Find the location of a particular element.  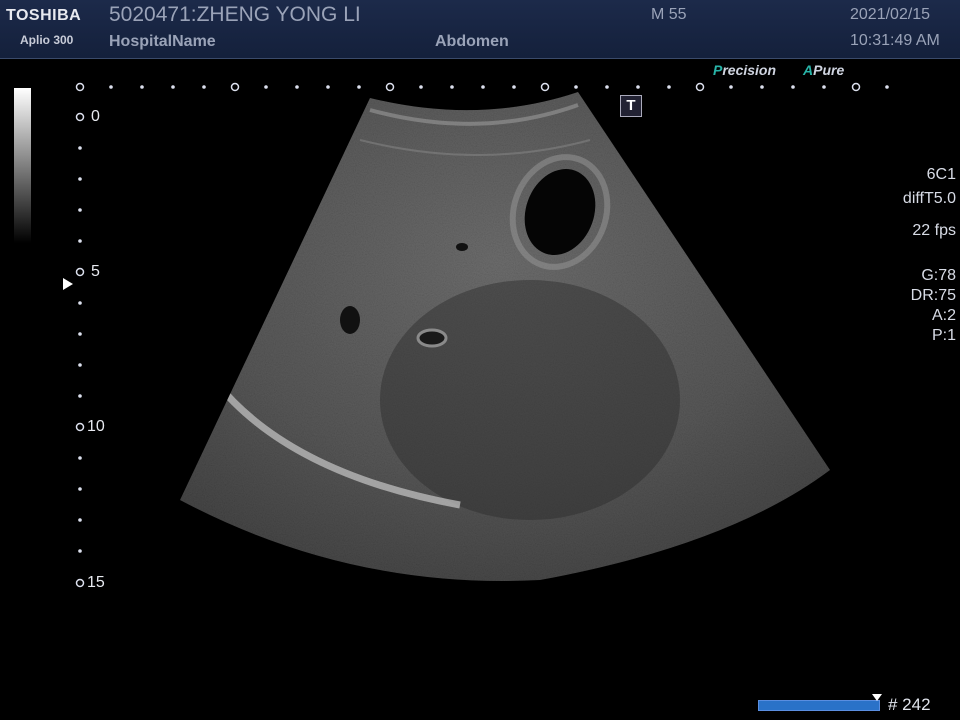

probe-label: 6C1 is located at coordinates (941, 174).